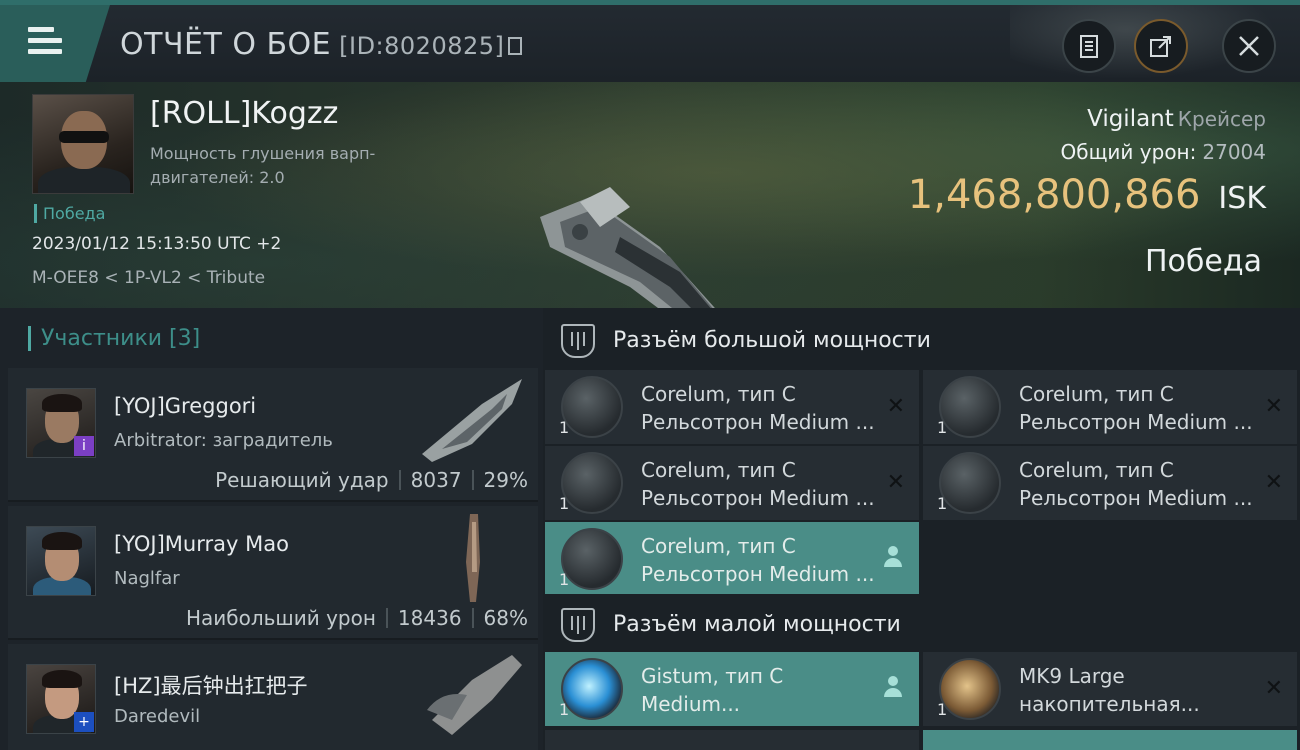 The height and width of the screenshot is (750, 1300). I want to click on kill-timestamp: 2023/01/12 15:13:50 UTC +2, so click(157, 244).